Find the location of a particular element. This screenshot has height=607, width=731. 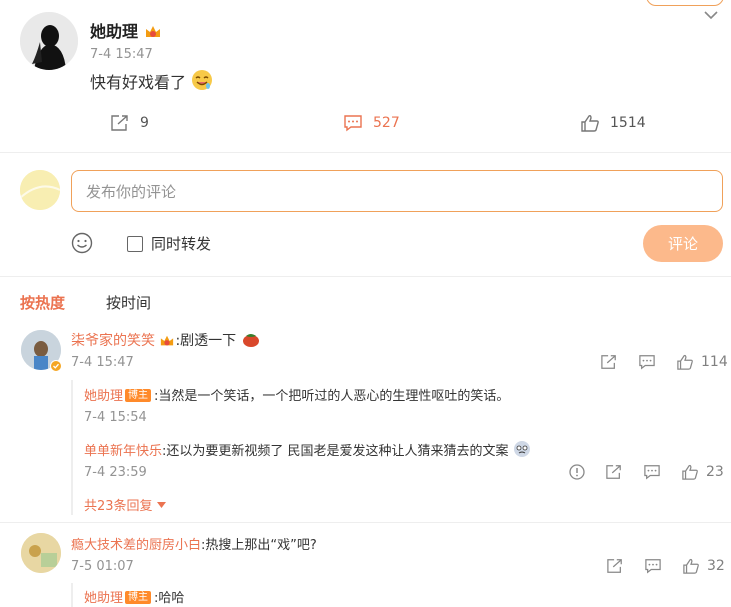

submit-comment-label: 评论 is located at coordinates (682, 244).